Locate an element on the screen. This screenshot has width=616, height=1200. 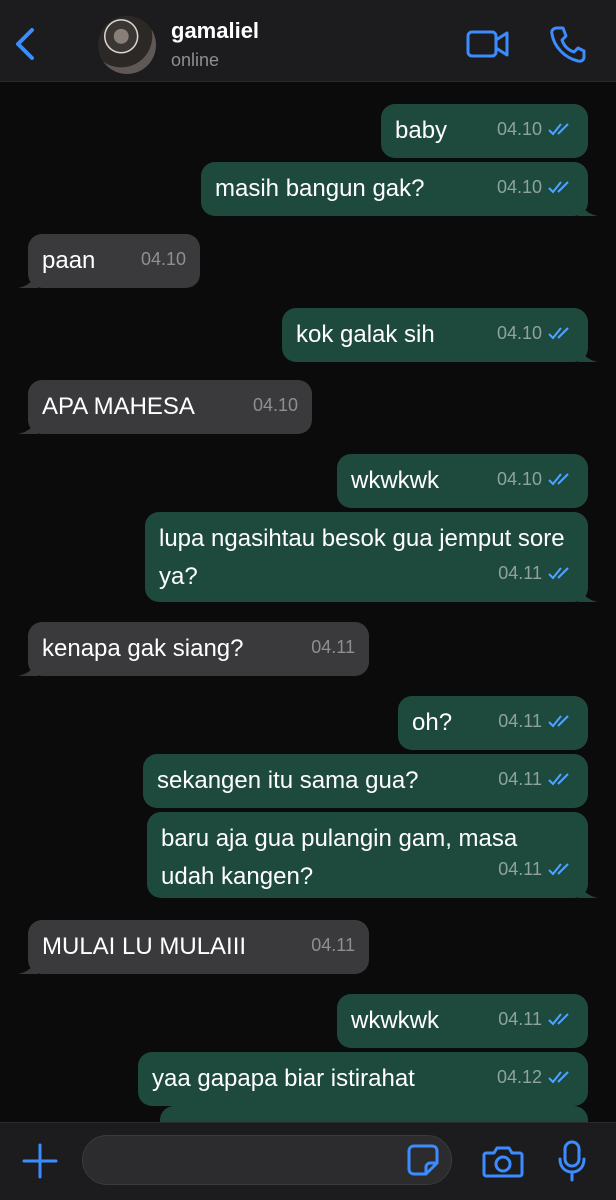
microphone-icon is located at coordinates (572, 1161).